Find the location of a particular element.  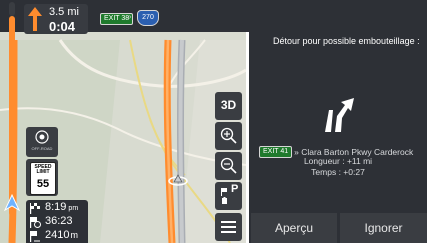

flag-distance-icon is located at coordinates (35, 236).